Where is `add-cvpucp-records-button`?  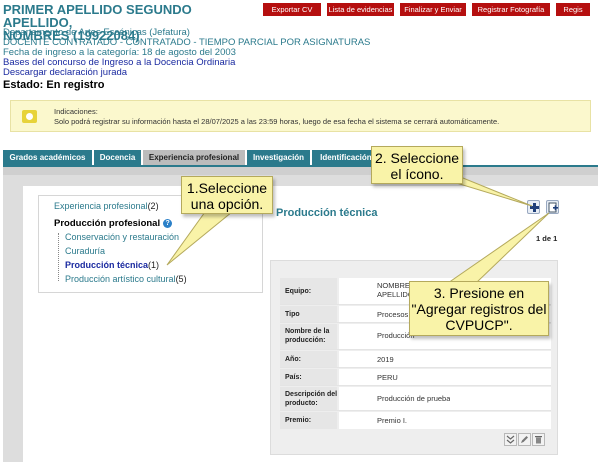 add-cvpucp-records-button is located at coordinates (552, 207).